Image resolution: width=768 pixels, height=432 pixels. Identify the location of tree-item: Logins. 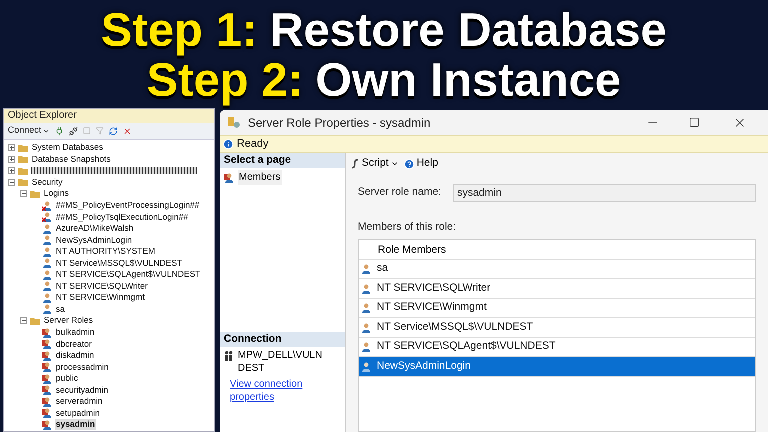
(56, 194).